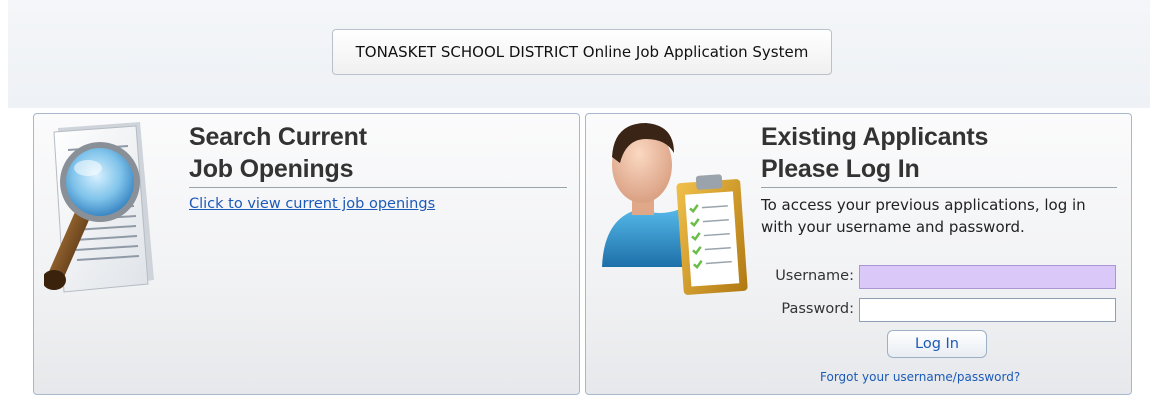  I want to click on username-field, so click(987, 277).